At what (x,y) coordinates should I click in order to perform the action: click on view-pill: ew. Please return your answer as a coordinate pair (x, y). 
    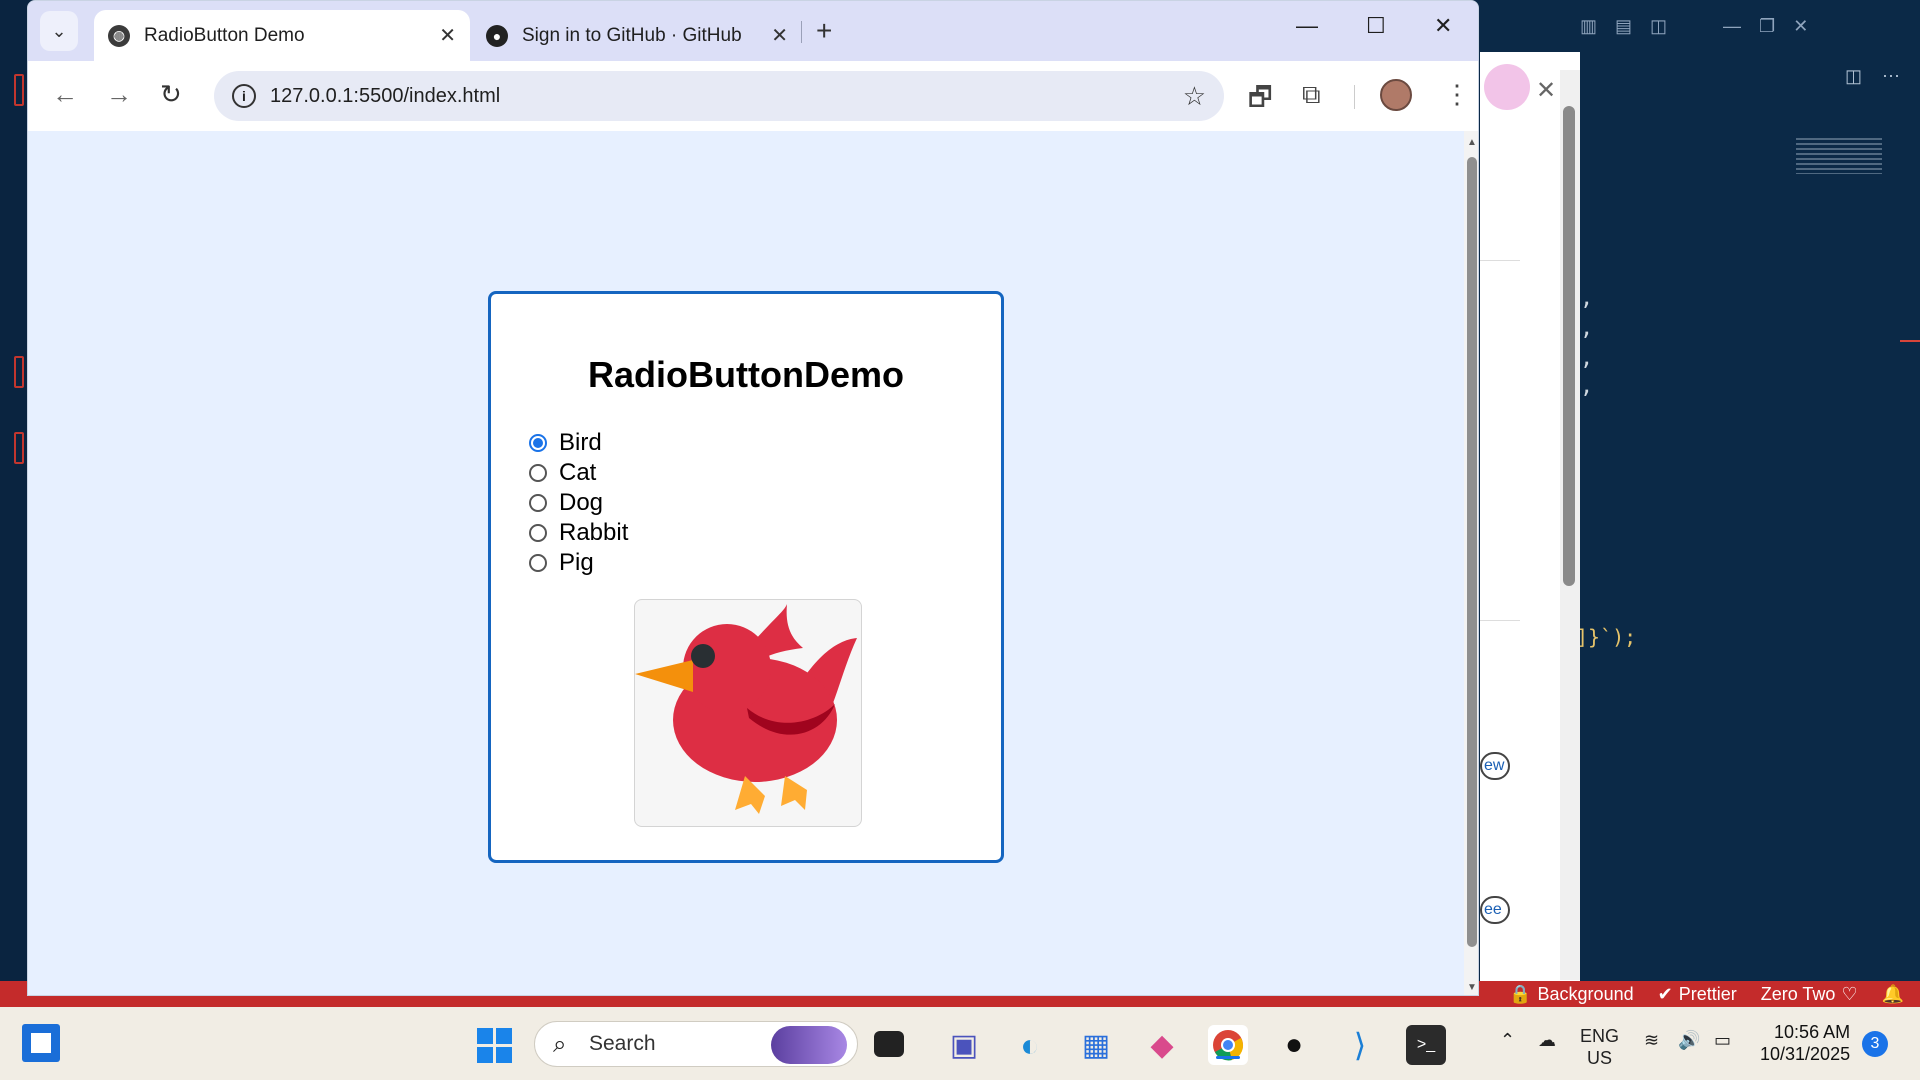
    Looking at the image, I should click on (1495, 766).